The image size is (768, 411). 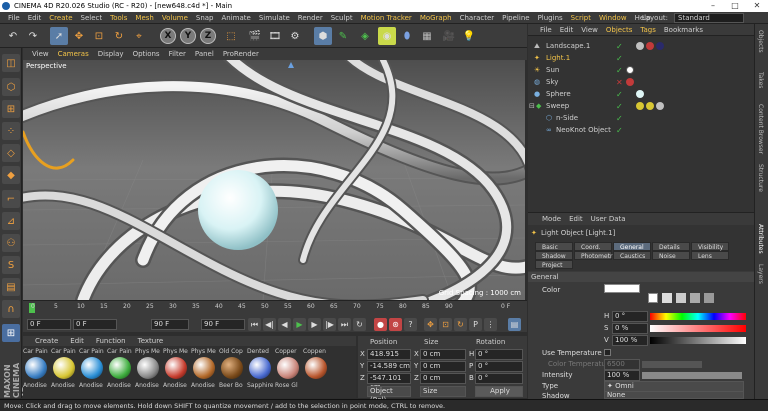 What do you see at coordinates (630, 70) in the screenshot?
I see `sun-tag-icon` at bounding box center [630, 70].